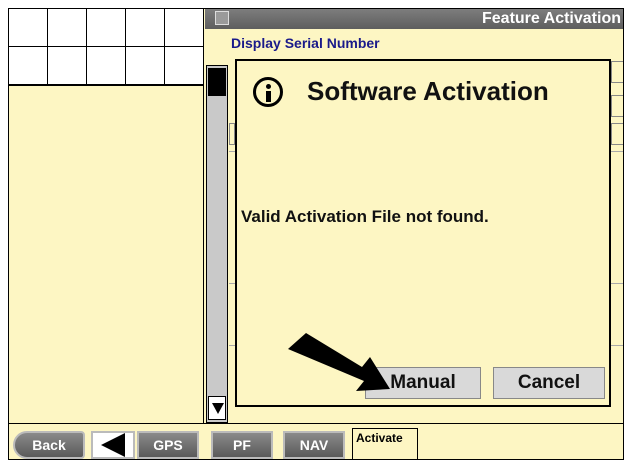  Describe the element at coordinates (222, 18) in the screenshot. I see `window-icon` at that location.